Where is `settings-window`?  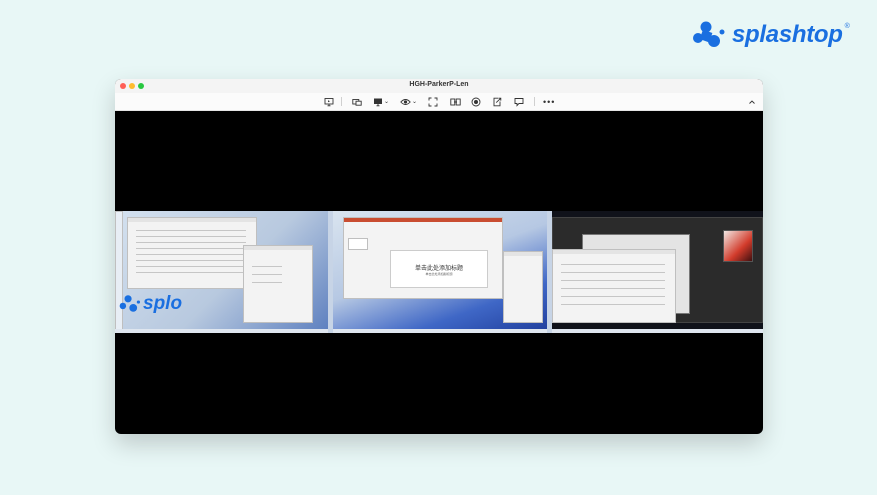 settings-window is located at coordinates (278, 284).